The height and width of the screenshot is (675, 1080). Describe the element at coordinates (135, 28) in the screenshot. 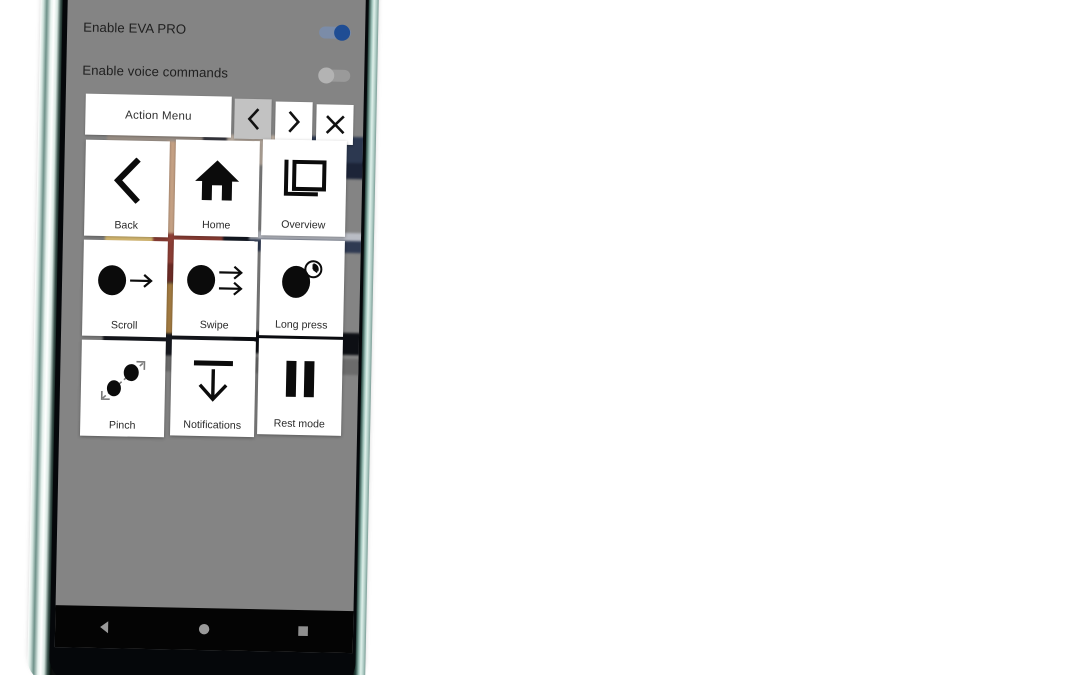

I see `settings-label-enable-eva-pro: Enable EVA PRO` at that location.